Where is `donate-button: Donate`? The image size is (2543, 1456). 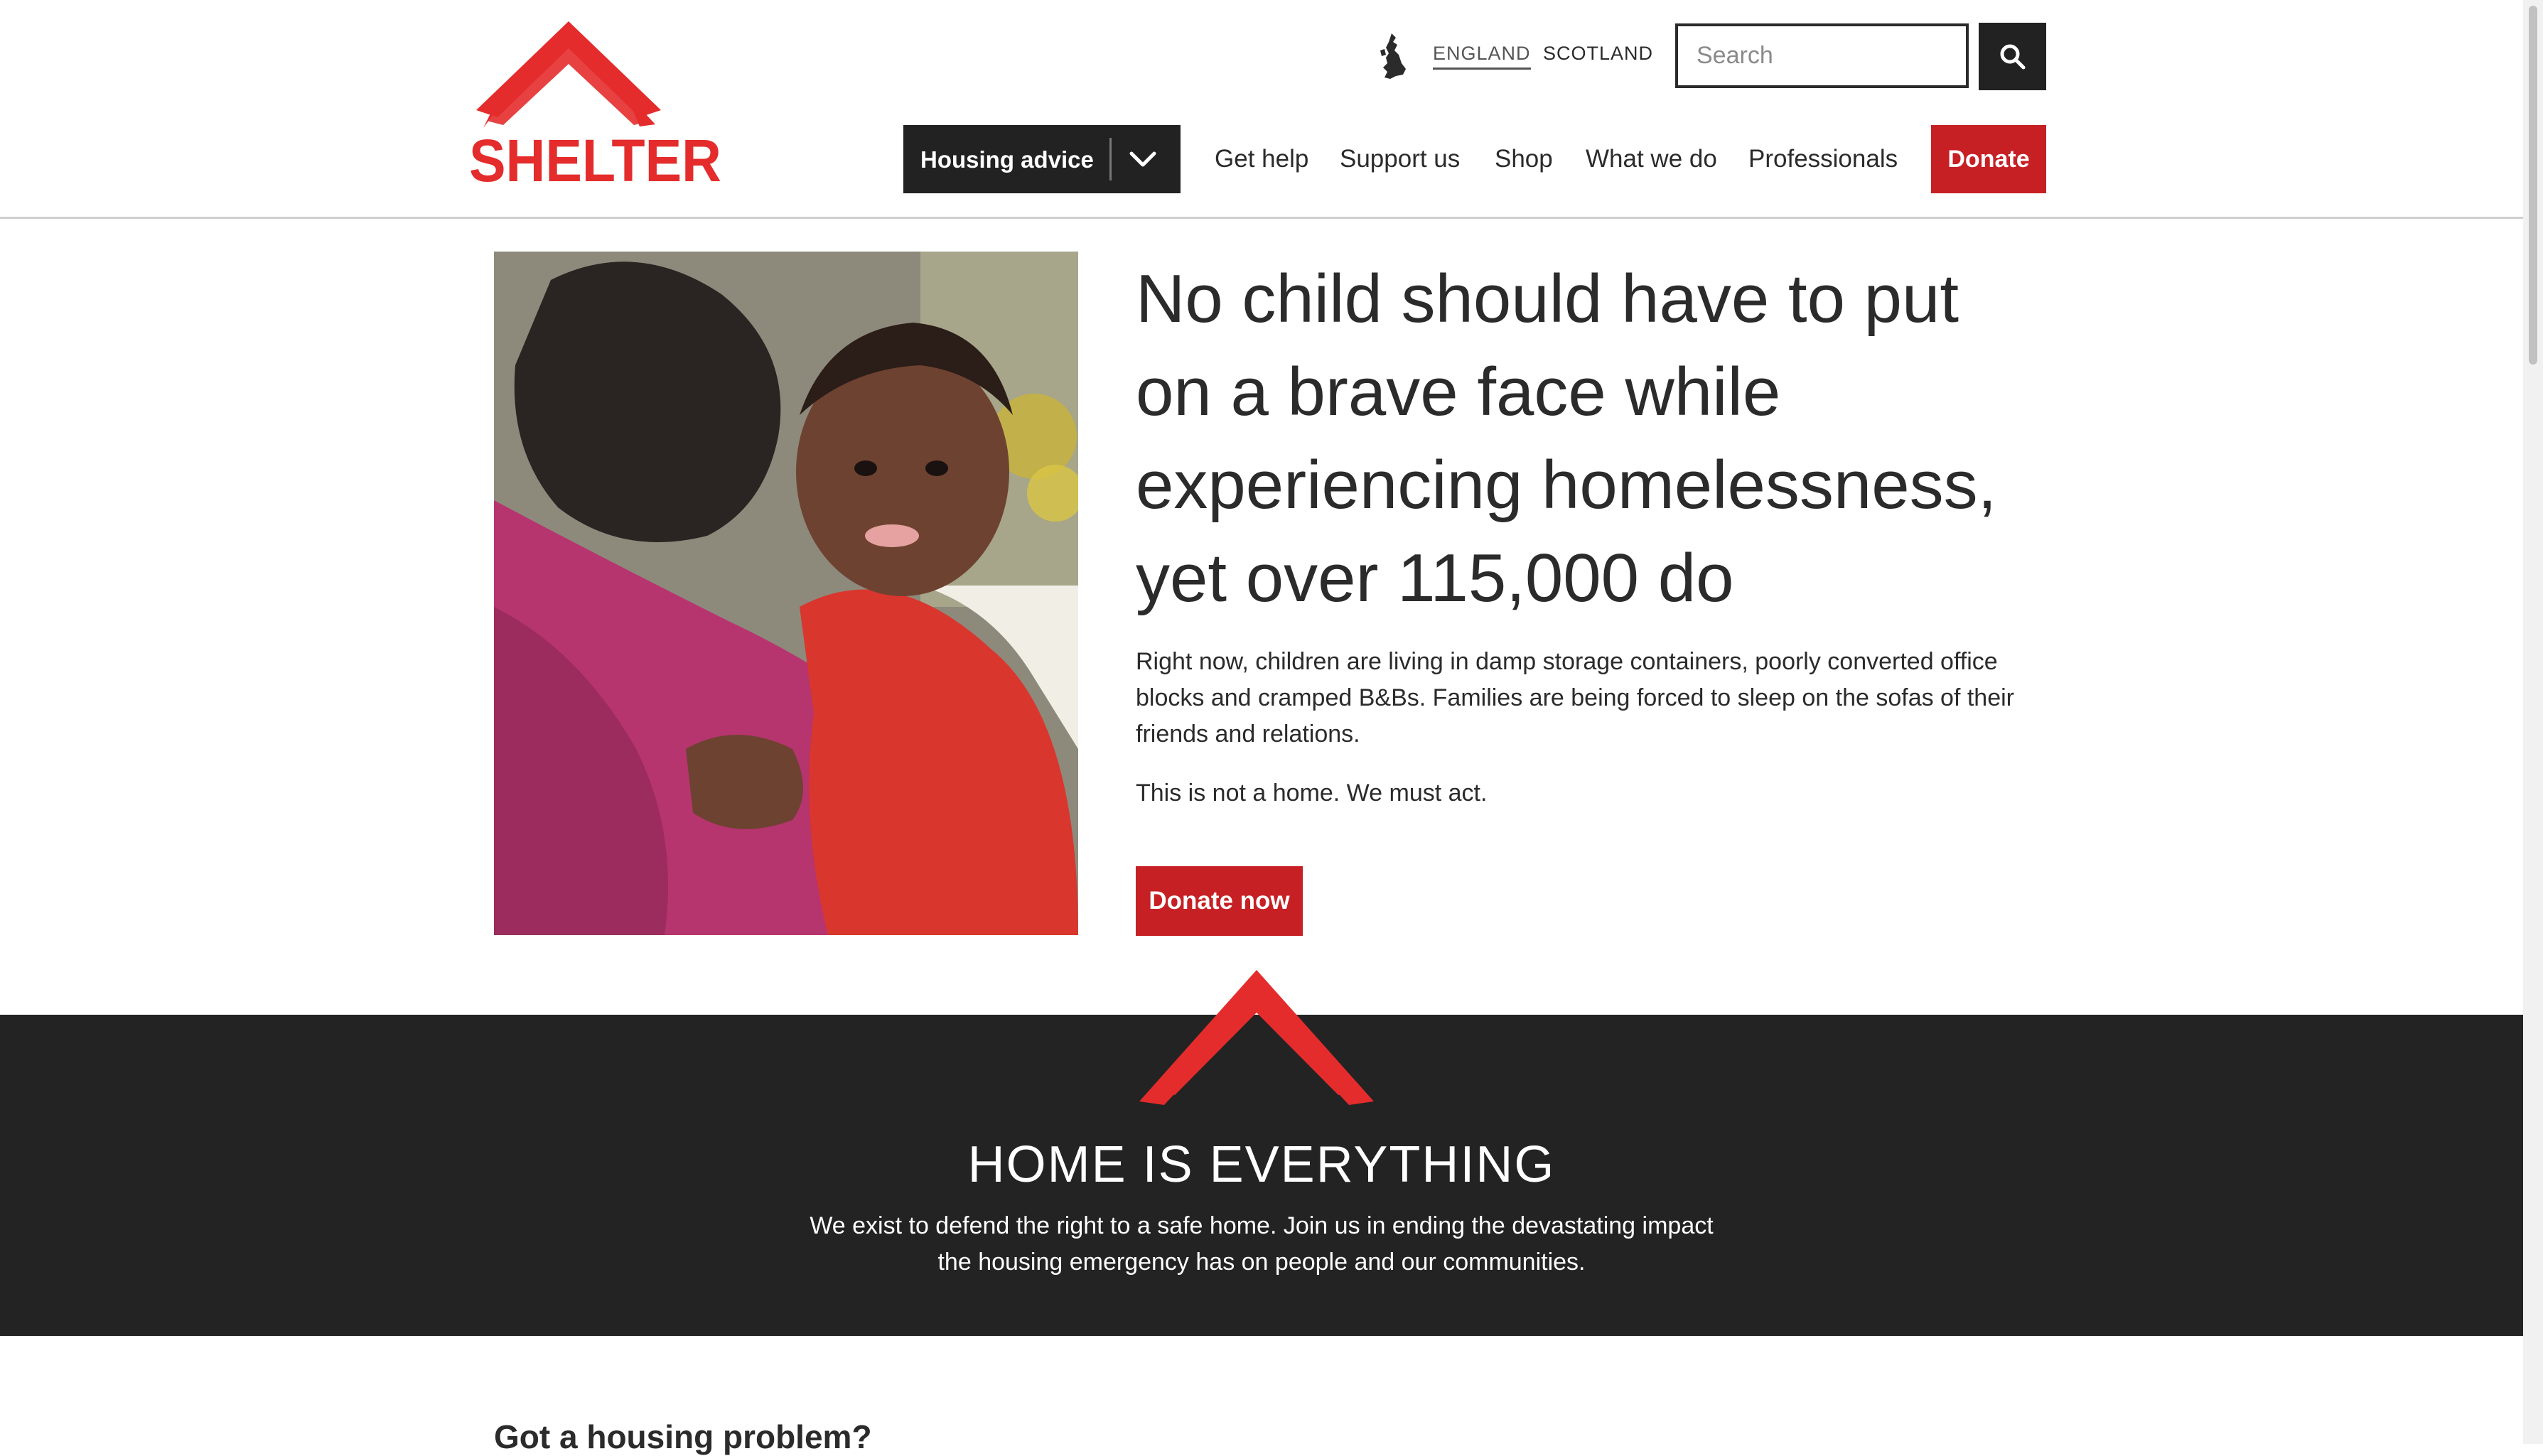
donate-button: Donate is located at coordinates (1989, 159).